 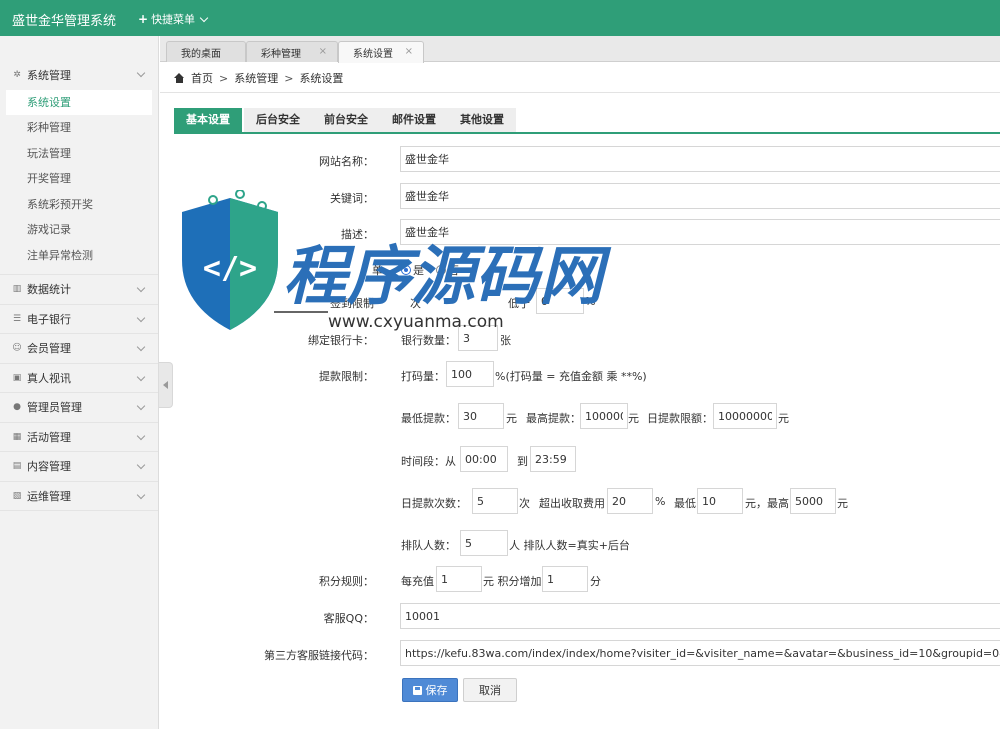 I want to click on sidebar-group-statistics: ▥ 数据统计, so click(x=79, y=290).